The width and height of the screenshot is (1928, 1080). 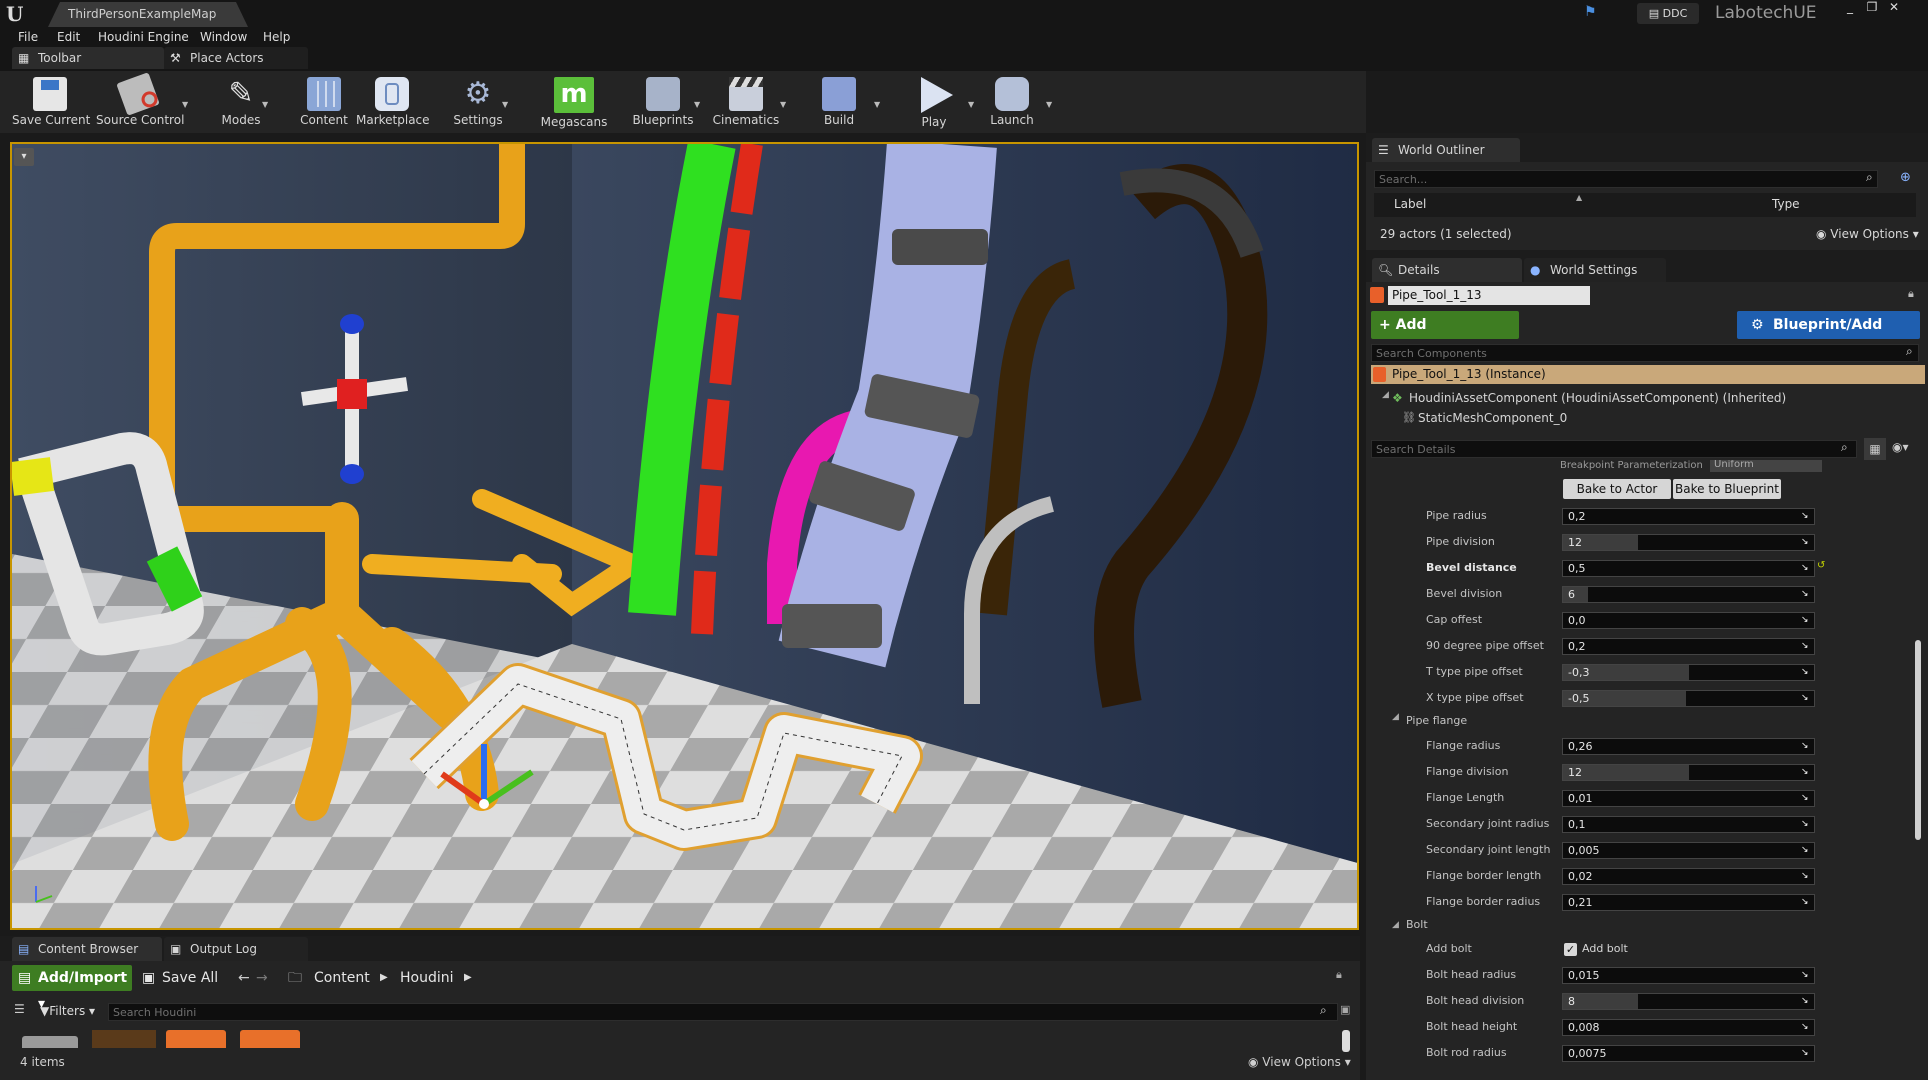 I want to click on prop-field-bolt-head-division: 8 ↘, so click(x=1688, y=1001).